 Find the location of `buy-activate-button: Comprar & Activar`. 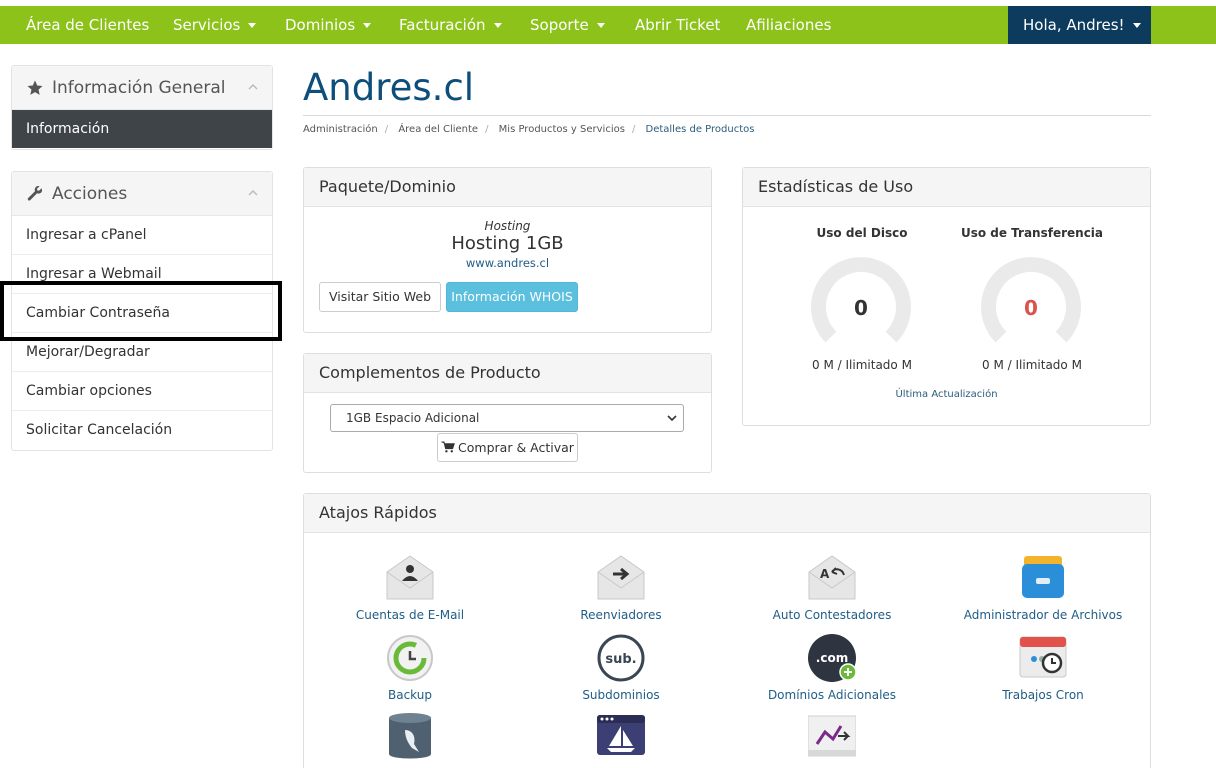

buy-activate-button: Comprar & Activar is located at coordinates (507, 447).